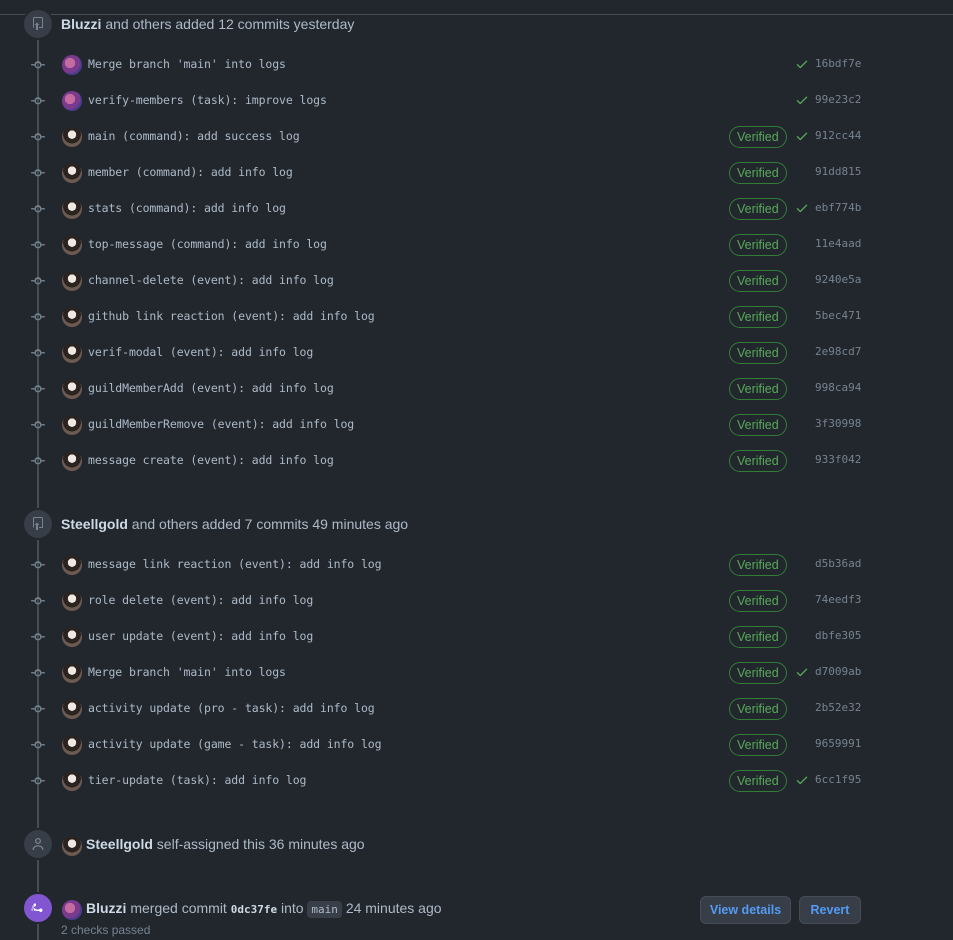 This screenshot has height=940, width=953. Describe the element at coordinates (838, 387) in the screenshot. I see `commit-sha-link: 998ca94` at that location.